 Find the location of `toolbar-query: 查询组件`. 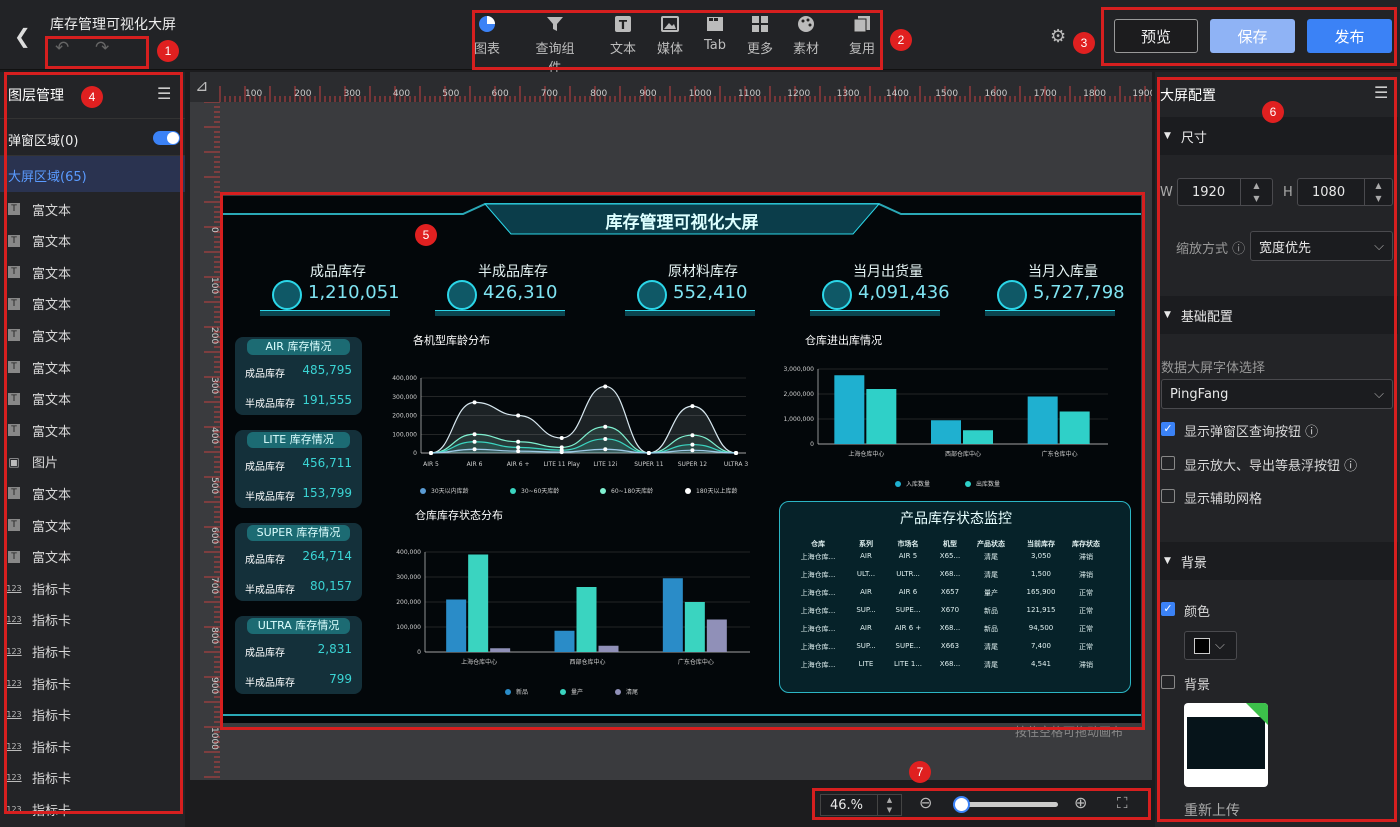

toolbar-query: 查询组件 is located at coordinates (555, 45).